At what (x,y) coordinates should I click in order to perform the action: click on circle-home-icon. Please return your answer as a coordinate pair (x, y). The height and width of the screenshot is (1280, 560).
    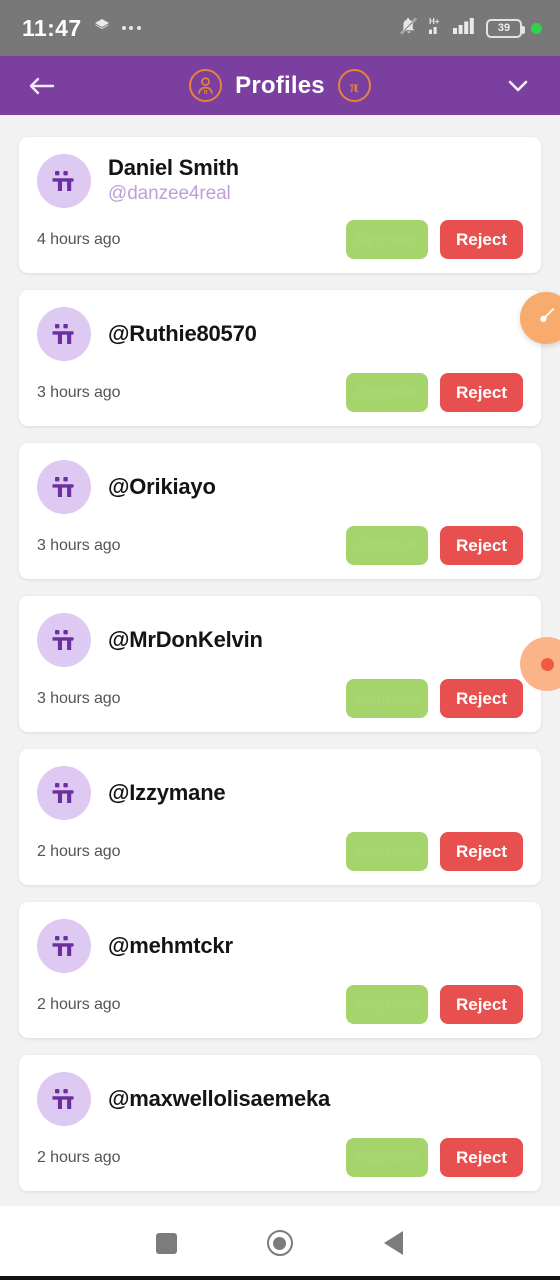
    Looking at the image, I should click on (280, 1243).